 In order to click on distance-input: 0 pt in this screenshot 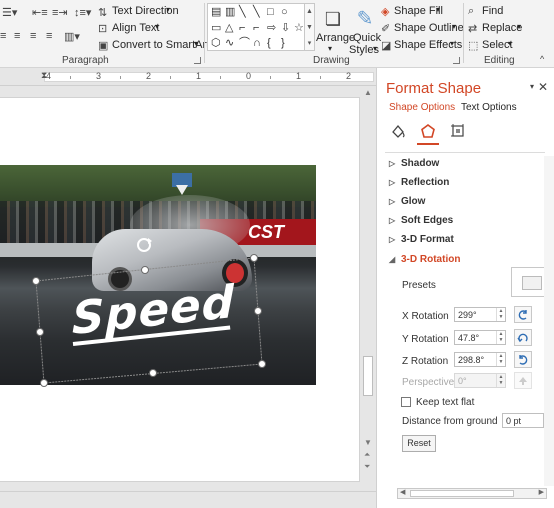, I will do `click(523, 420)`.